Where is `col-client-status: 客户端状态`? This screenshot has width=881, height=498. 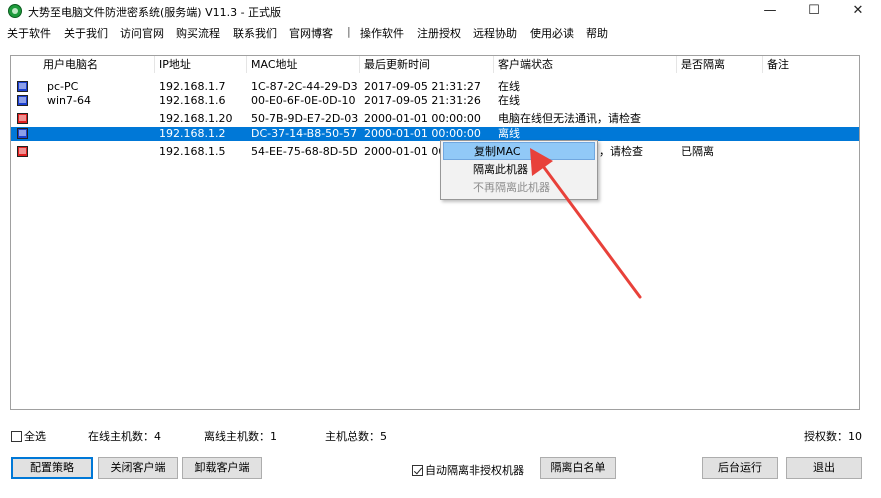
col-client-status: 客户端状态 is located at coordinates (585, 64).